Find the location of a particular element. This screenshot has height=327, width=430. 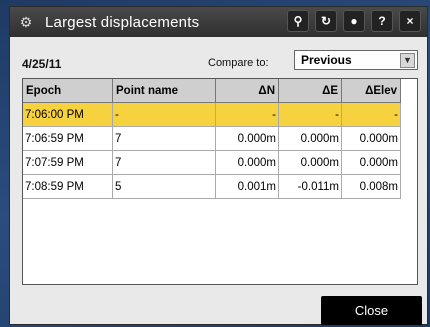

cell-delta-elev: 0.008m is located at coordinates (371, 186).